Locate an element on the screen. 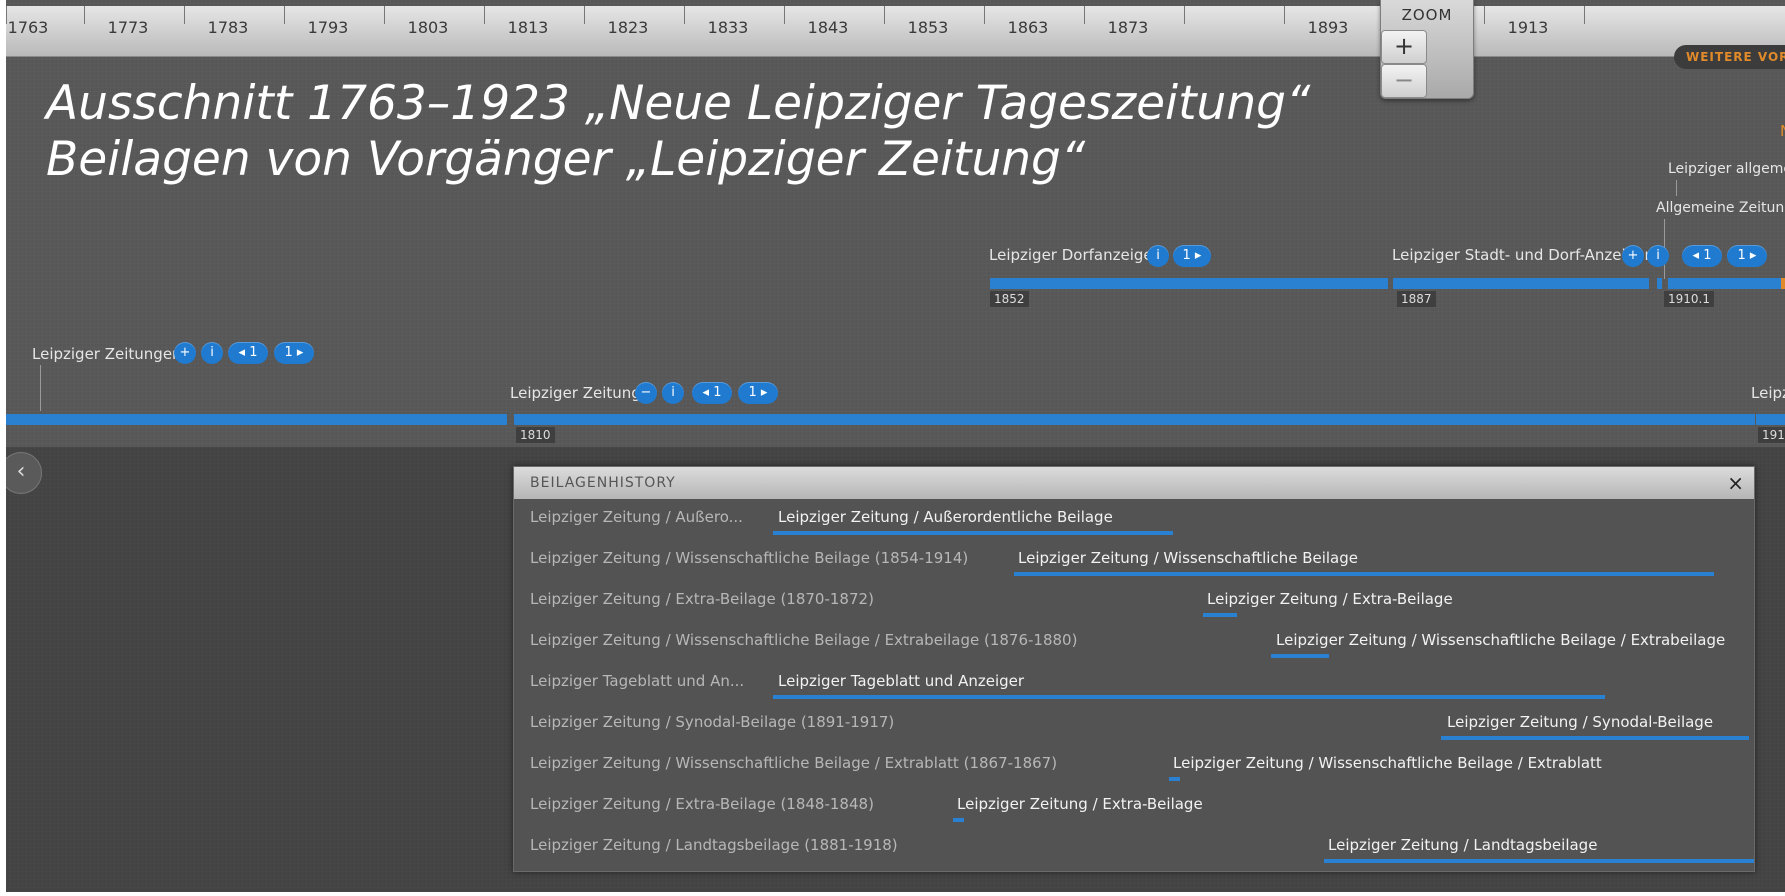 This screenshot has width=1785, height=896. orange-bar is located at coordinates (1783, 283).